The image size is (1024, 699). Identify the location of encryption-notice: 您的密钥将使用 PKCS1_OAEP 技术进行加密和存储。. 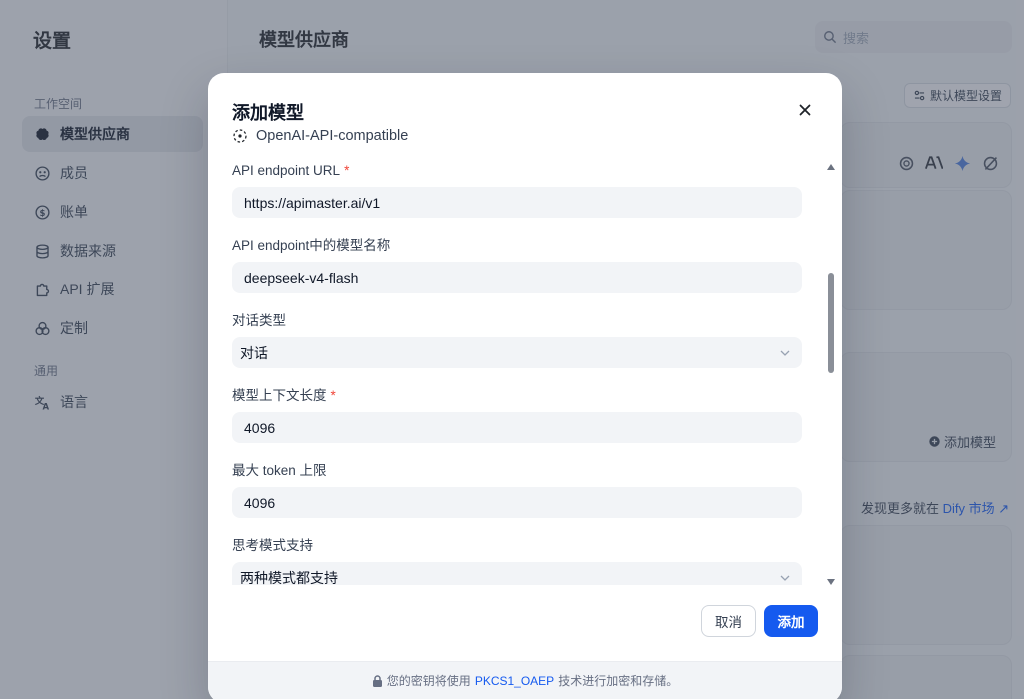
(525, 680).